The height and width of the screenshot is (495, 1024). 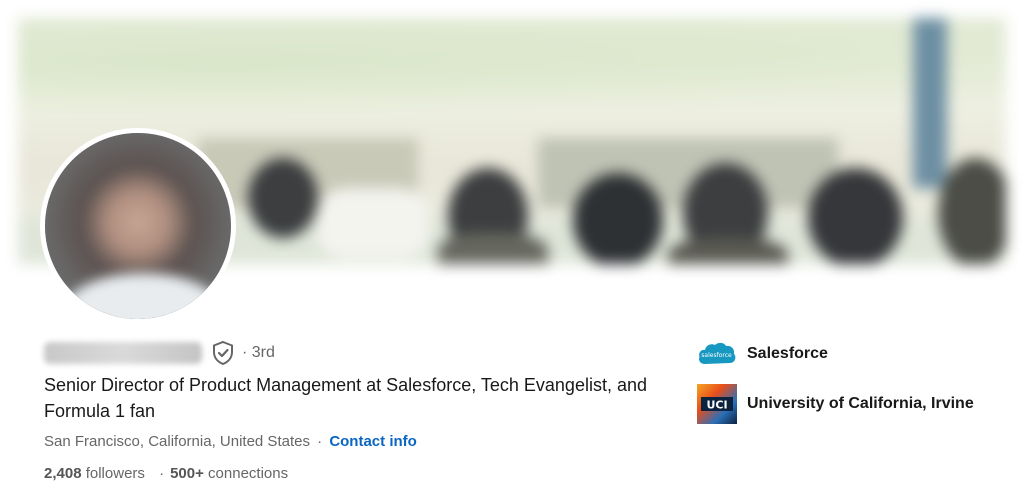 I want to click on network-stats: 2,408 followers · 500+ connections, so click(x=166, y=473).